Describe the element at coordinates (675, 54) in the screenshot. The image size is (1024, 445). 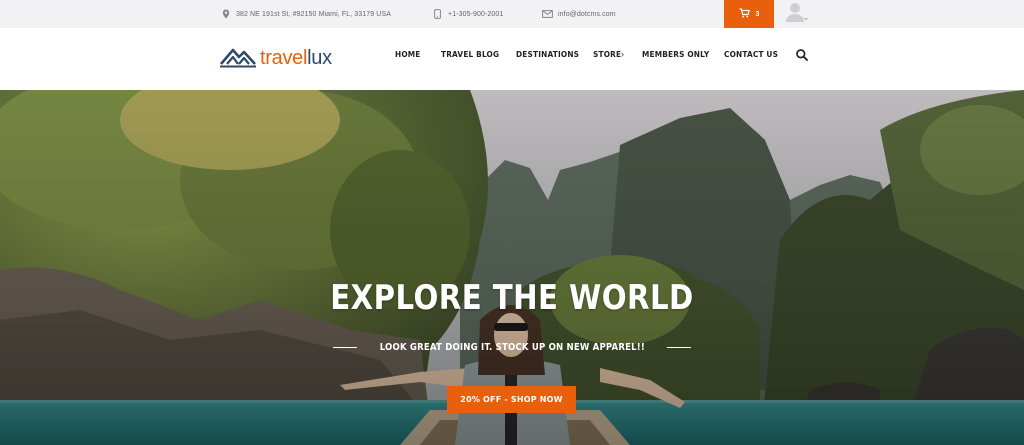
I see `nav-members-only: MEMBERS ONLY` at that location.